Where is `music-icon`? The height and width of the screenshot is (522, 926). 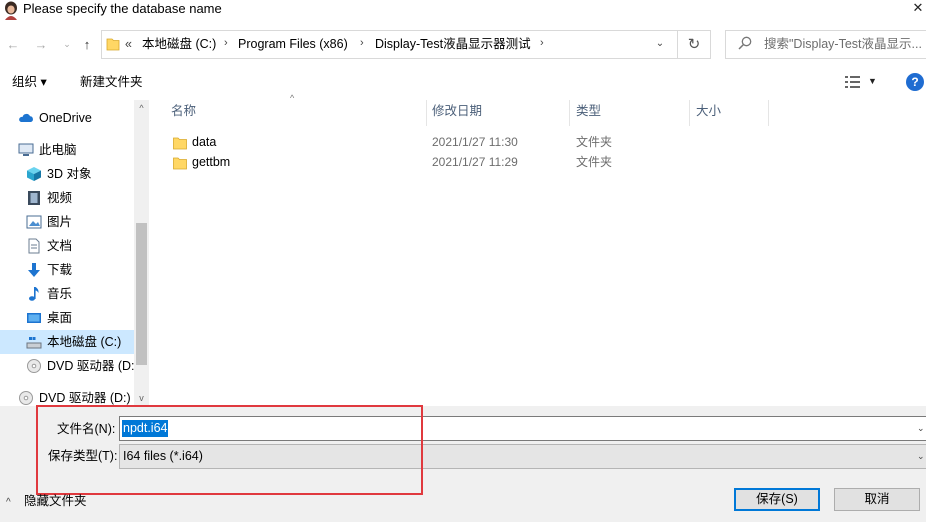
music-icon is located at coordinates (34, 294).